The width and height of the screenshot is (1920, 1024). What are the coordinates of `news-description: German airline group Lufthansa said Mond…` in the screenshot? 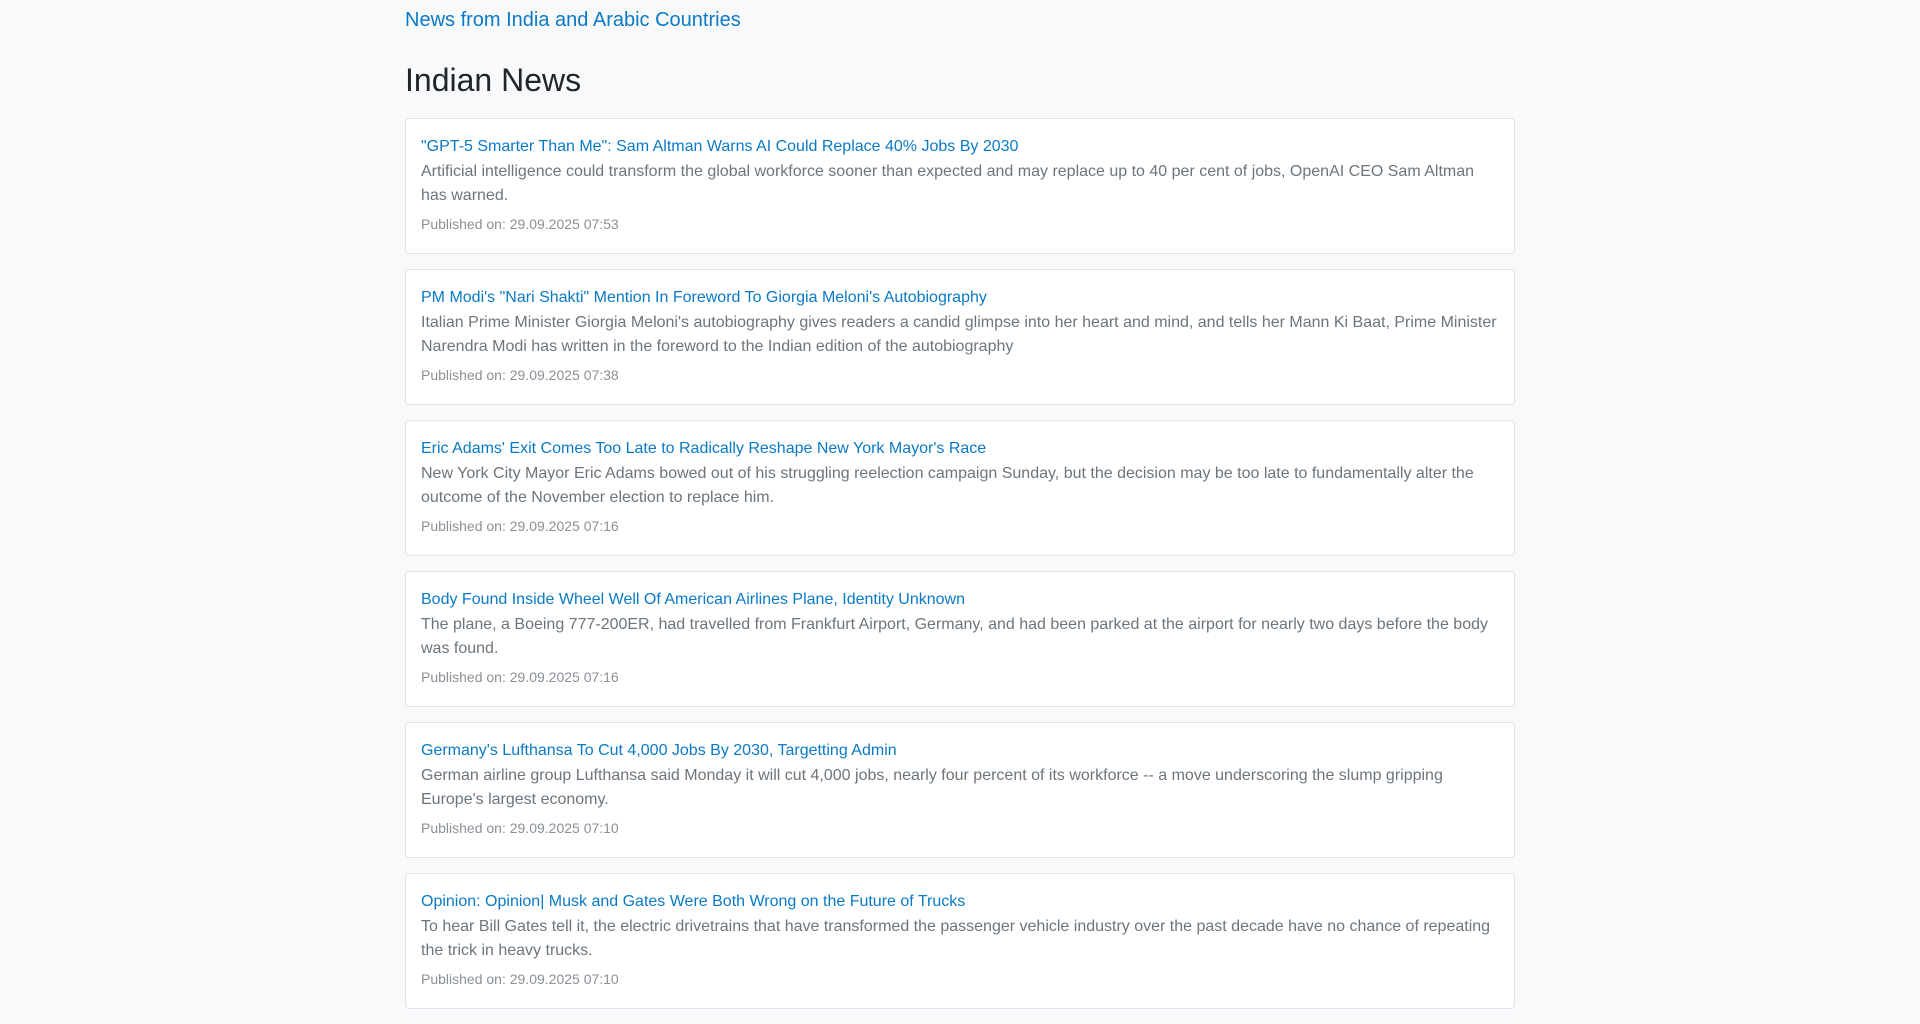 It's located at (932, 787).